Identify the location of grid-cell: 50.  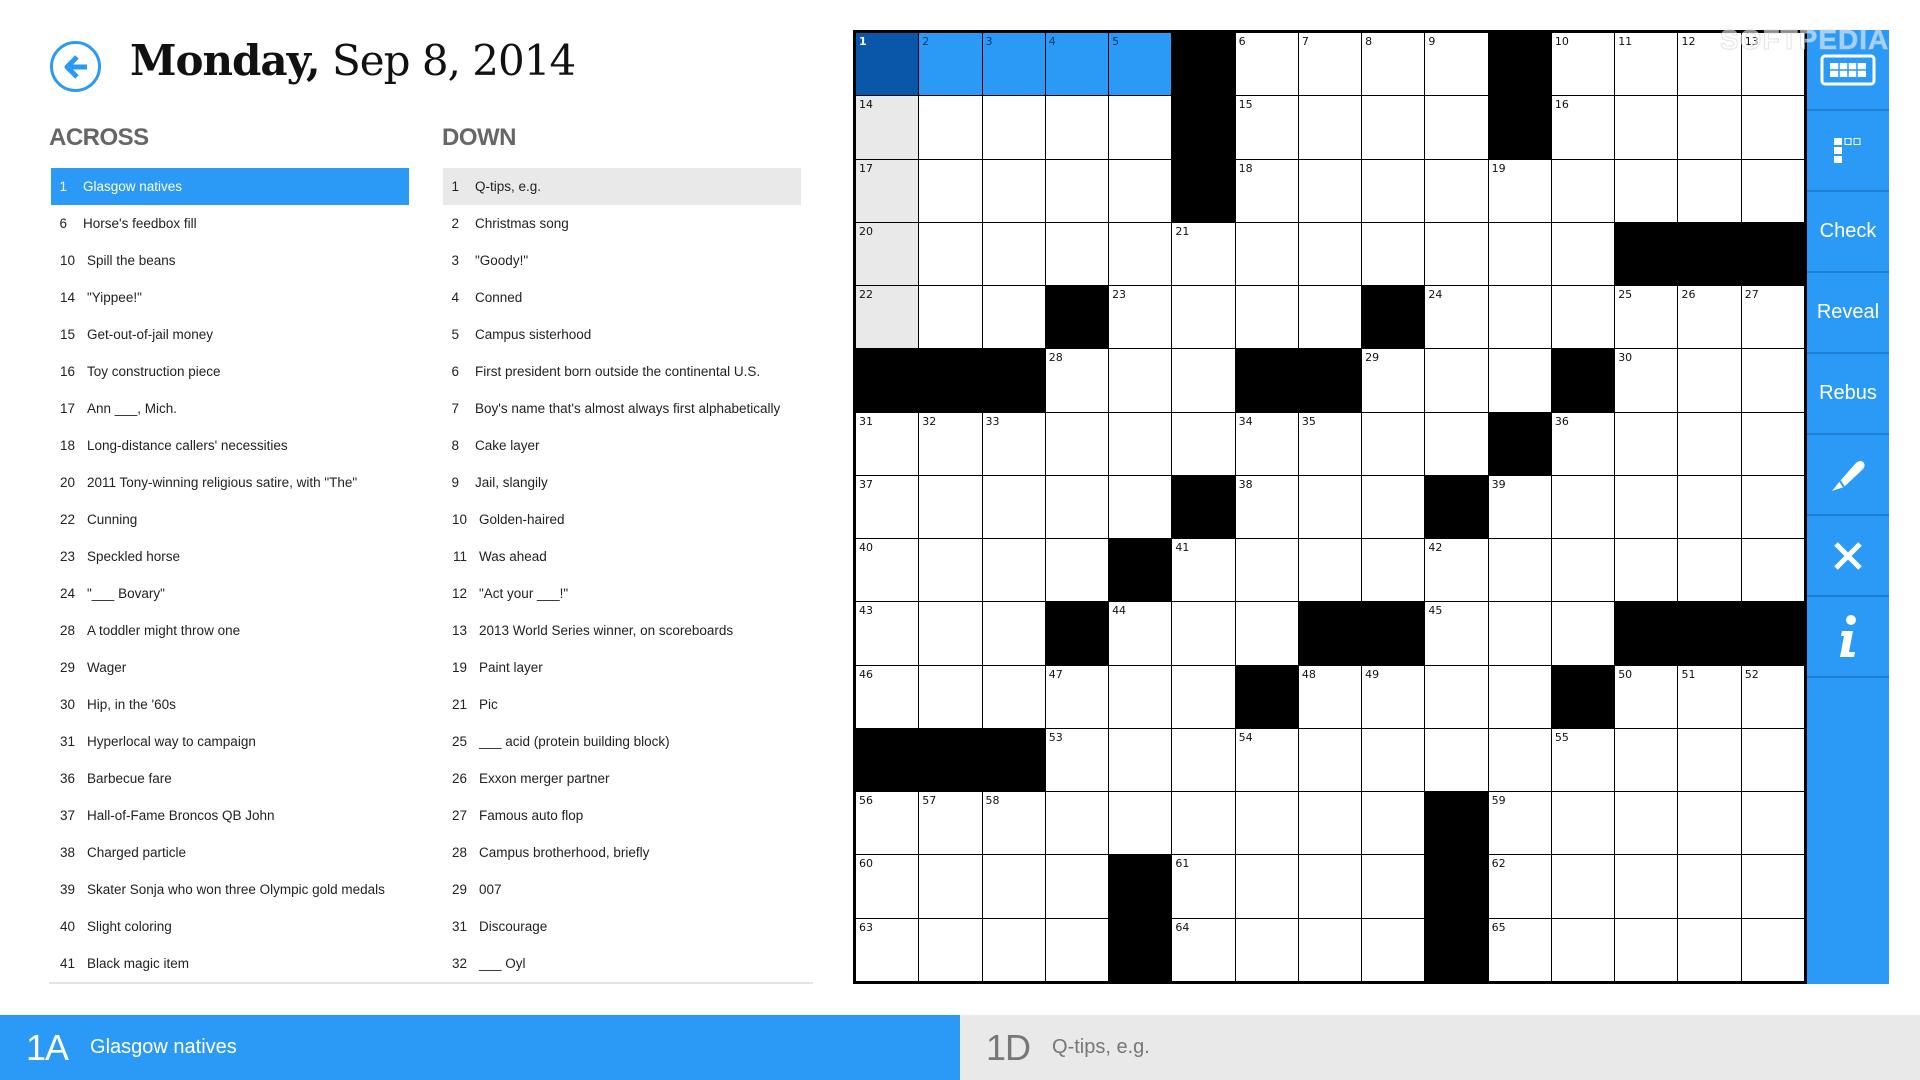
(1646, 696).